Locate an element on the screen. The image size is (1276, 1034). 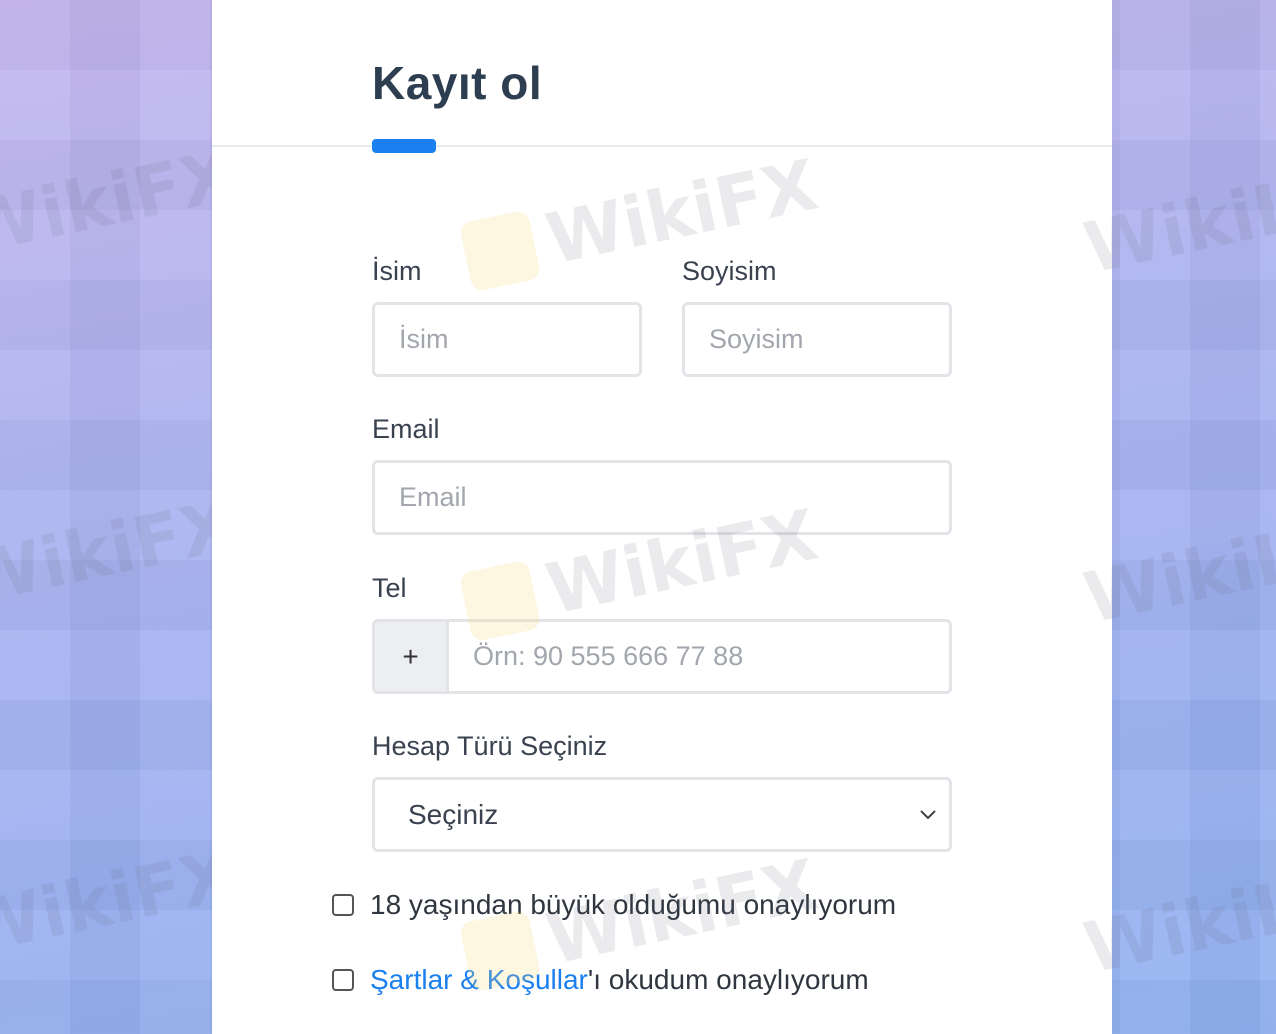
phone-prefix: + is located at coordinates (412, 656).